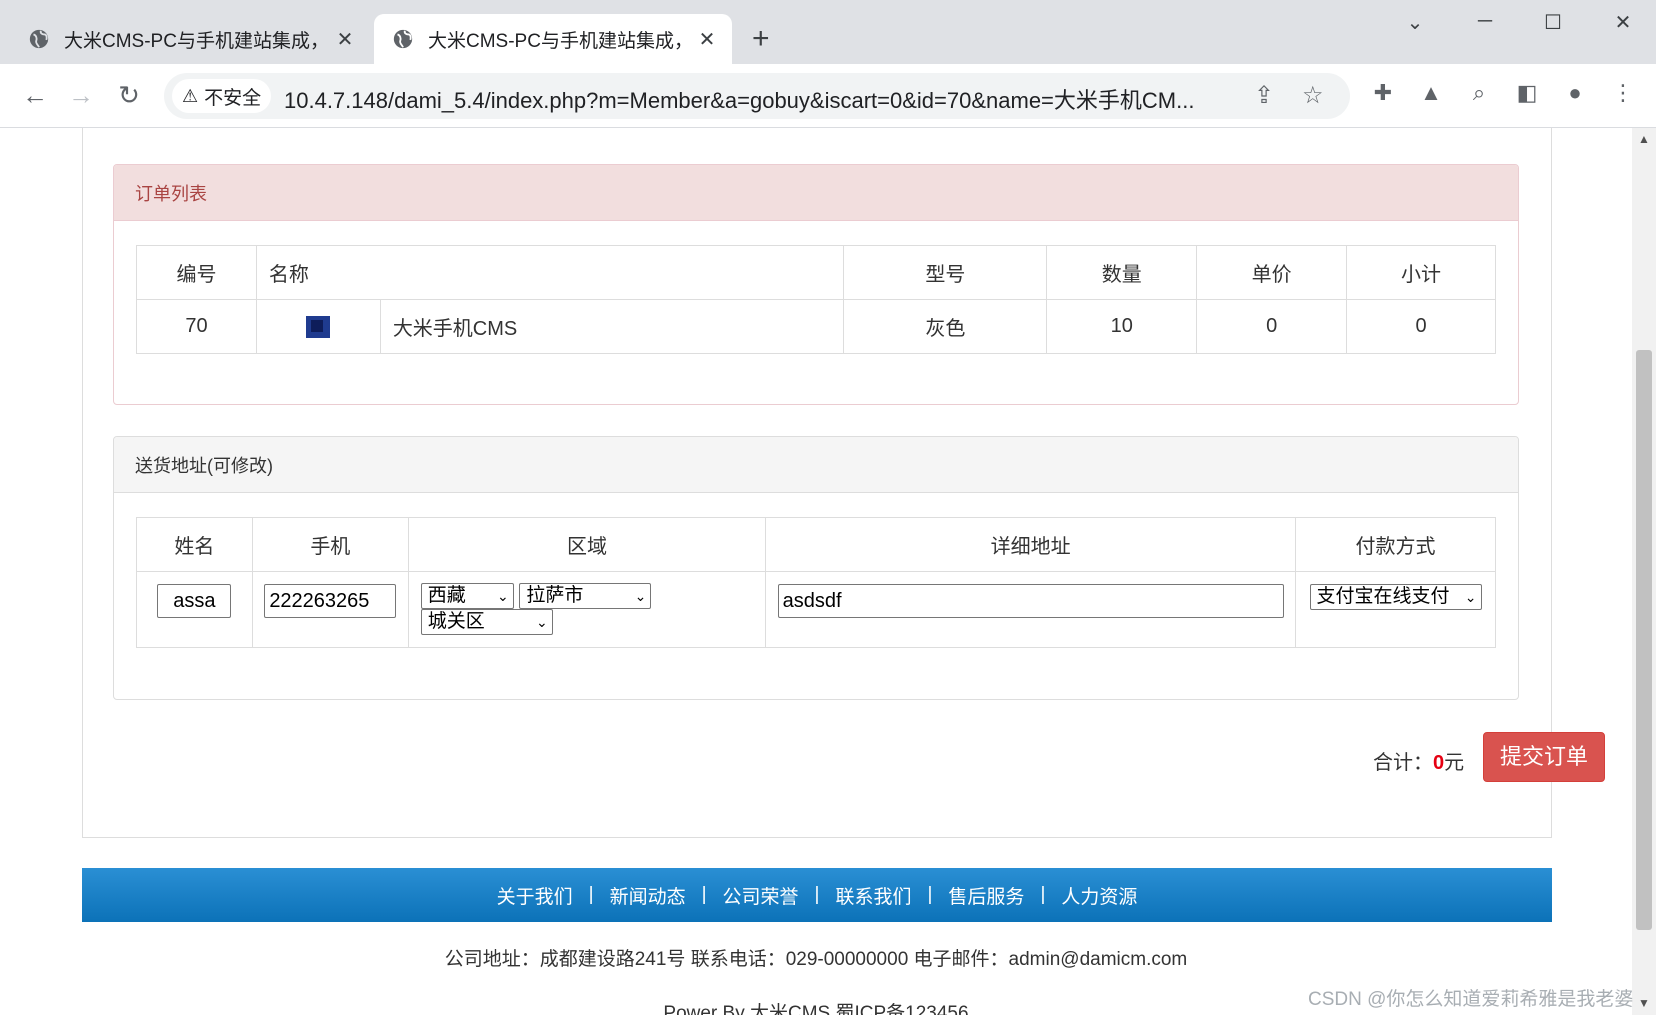  Describe the element at coordinates (194, 601) in the screenshot. I see `recipient-name-input: assa` at that location.